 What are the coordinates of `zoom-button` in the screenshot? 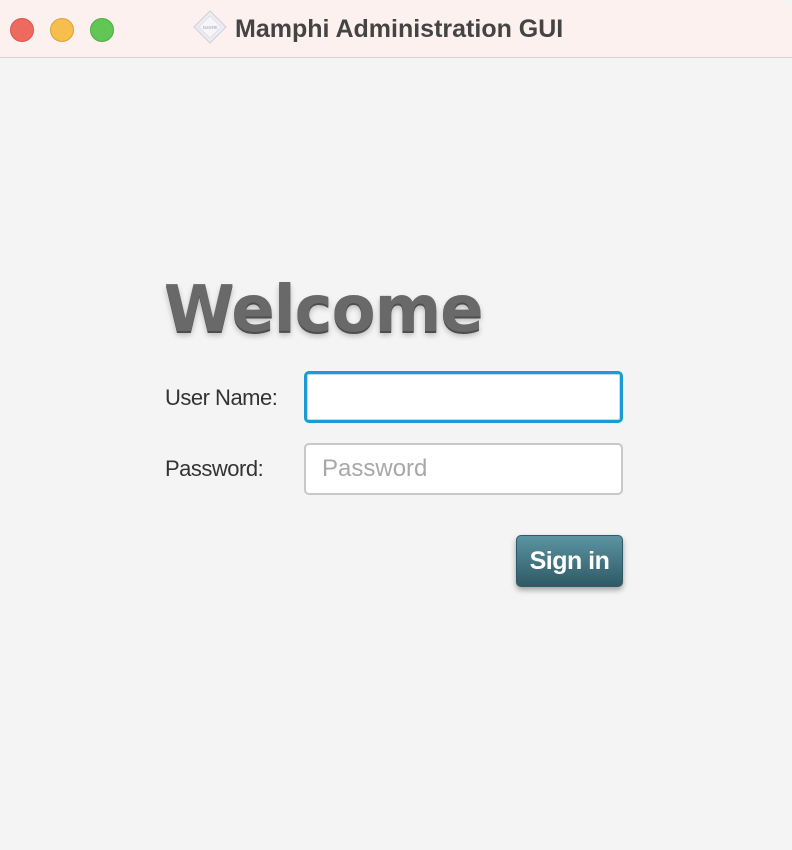 It's located at (102, 30).